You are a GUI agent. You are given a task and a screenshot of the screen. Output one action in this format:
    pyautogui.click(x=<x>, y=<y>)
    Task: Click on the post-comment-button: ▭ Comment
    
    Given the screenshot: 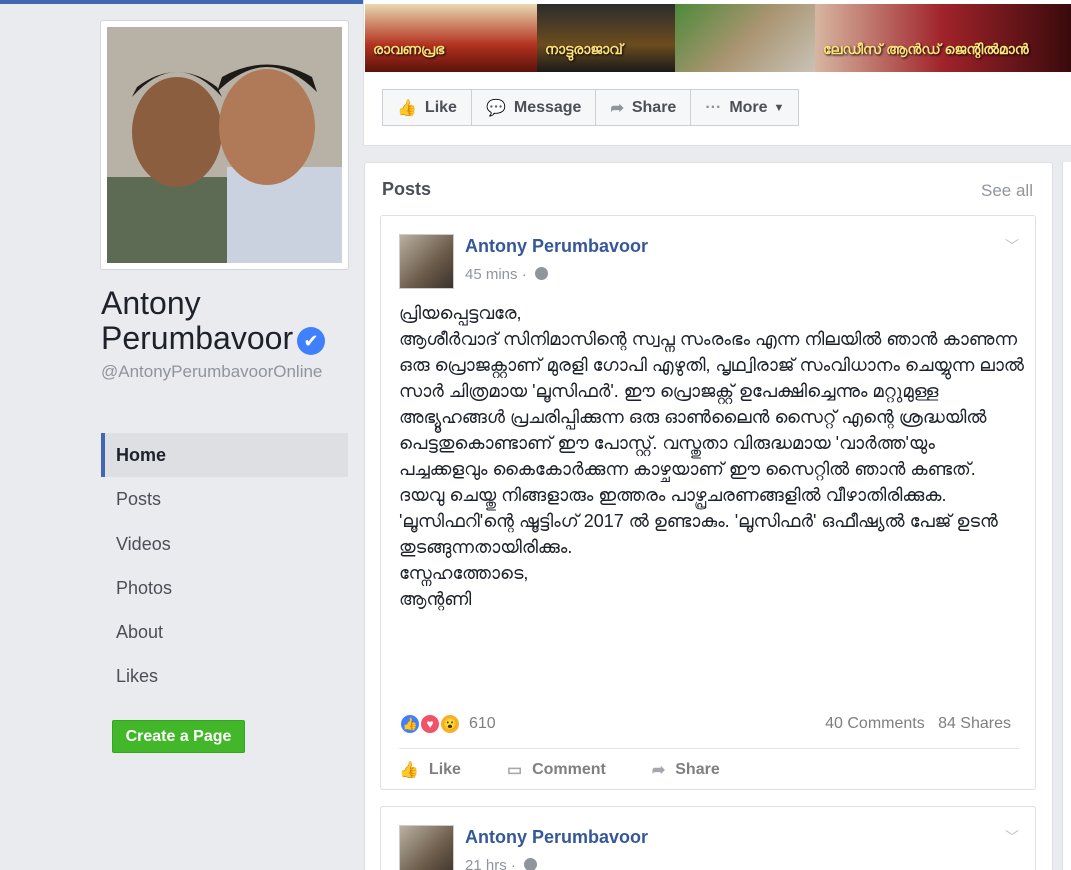 What is the action you would take?
    pyautogui.click(x=556, y=770)
    